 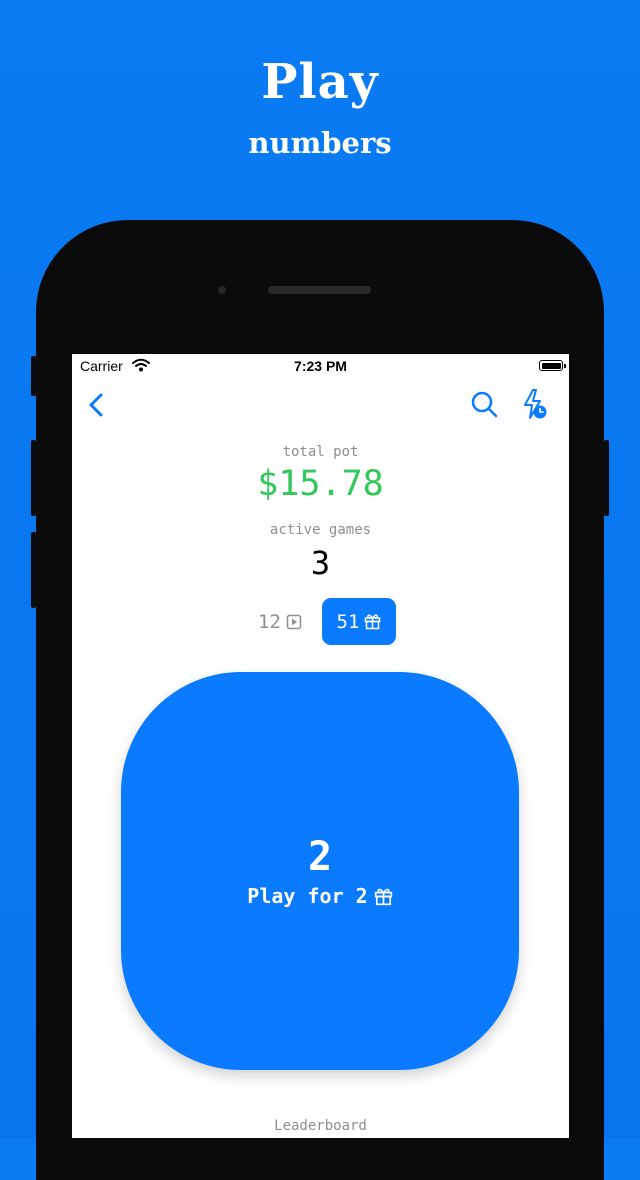 I want to click on total-pot-label: total pot, so click(x=320, y=452).